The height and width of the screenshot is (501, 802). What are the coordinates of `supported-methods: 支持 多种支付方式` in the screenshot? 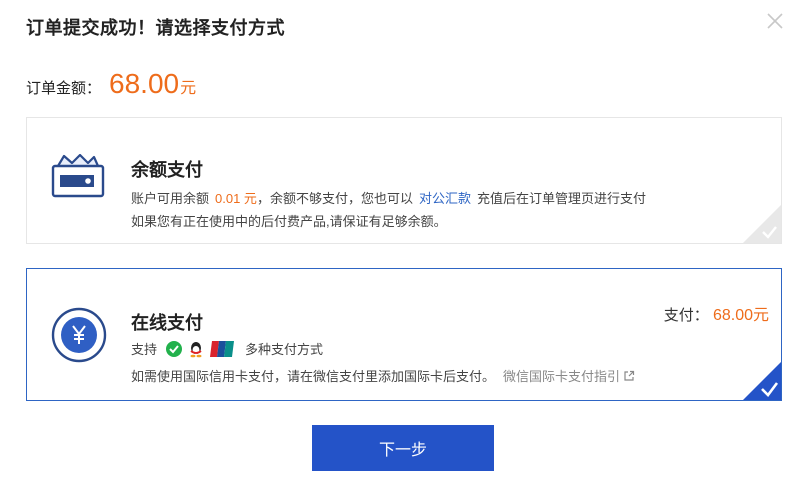 It's located at (227, 348).